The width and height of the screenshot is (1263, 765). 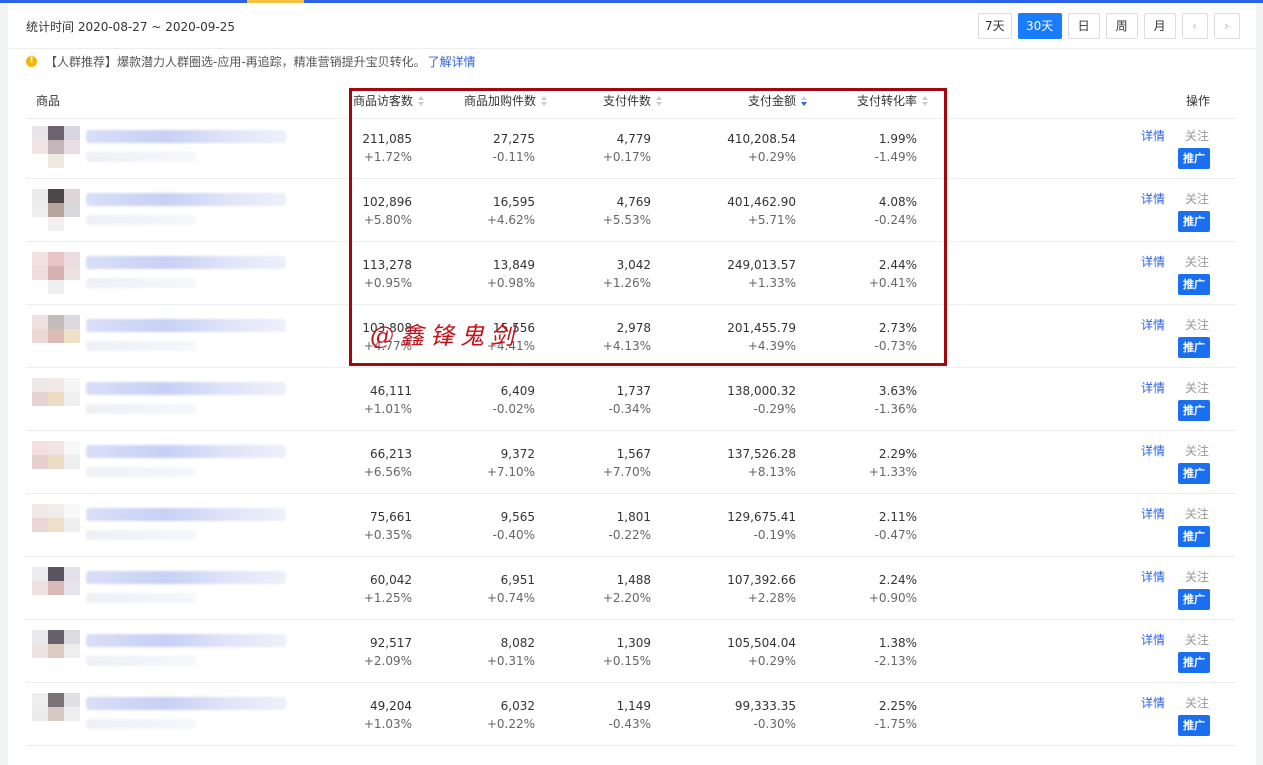 What do you see at coordinates (511, 211) in the screenshot?
I see `cell-cart: 16,595 +4.62%` at bounding box center [511, 211].